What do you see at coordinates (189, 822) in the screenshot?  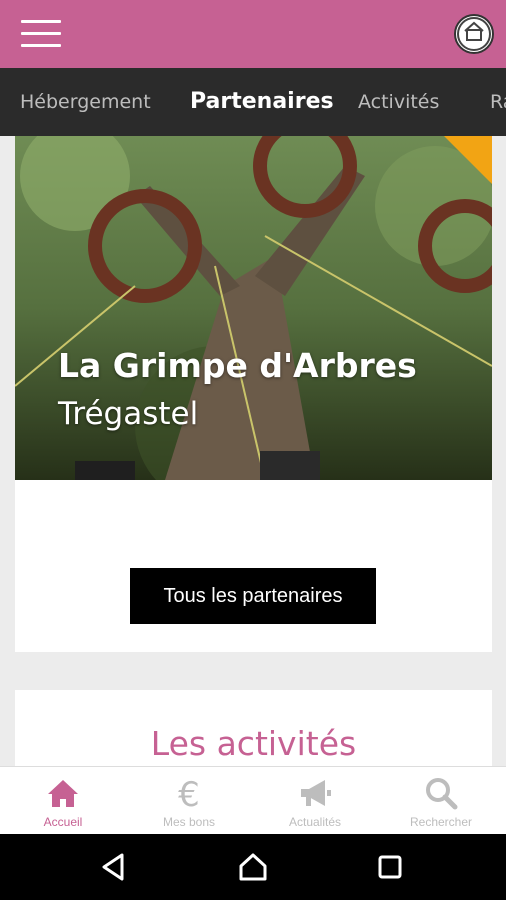 I see `nav-label: Mes bons` at bounding box center [189, 822].